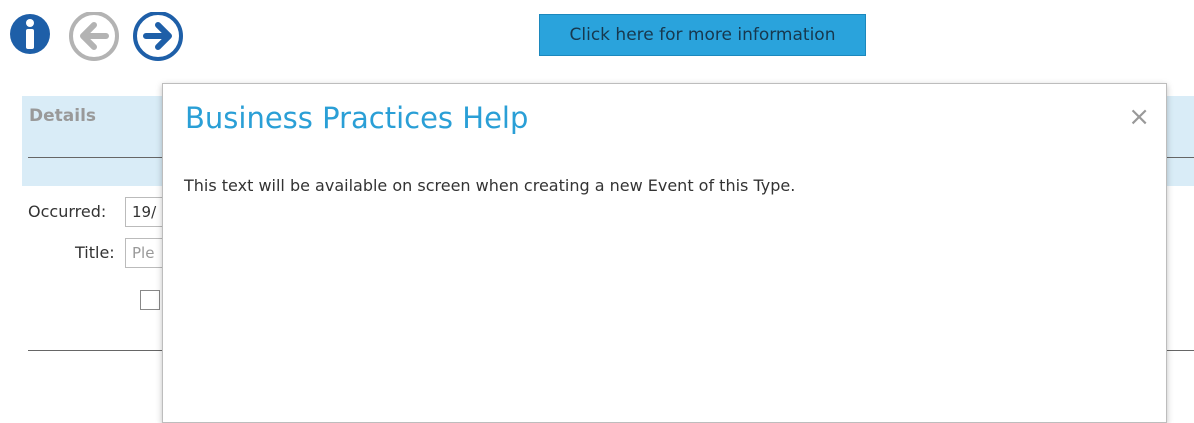 The height and width of the screenshot is (423, 1194). What do you see at coordinates (95, 252) in the screenshot?
I see `title-label: Title:` at bounding box center [95, 252].